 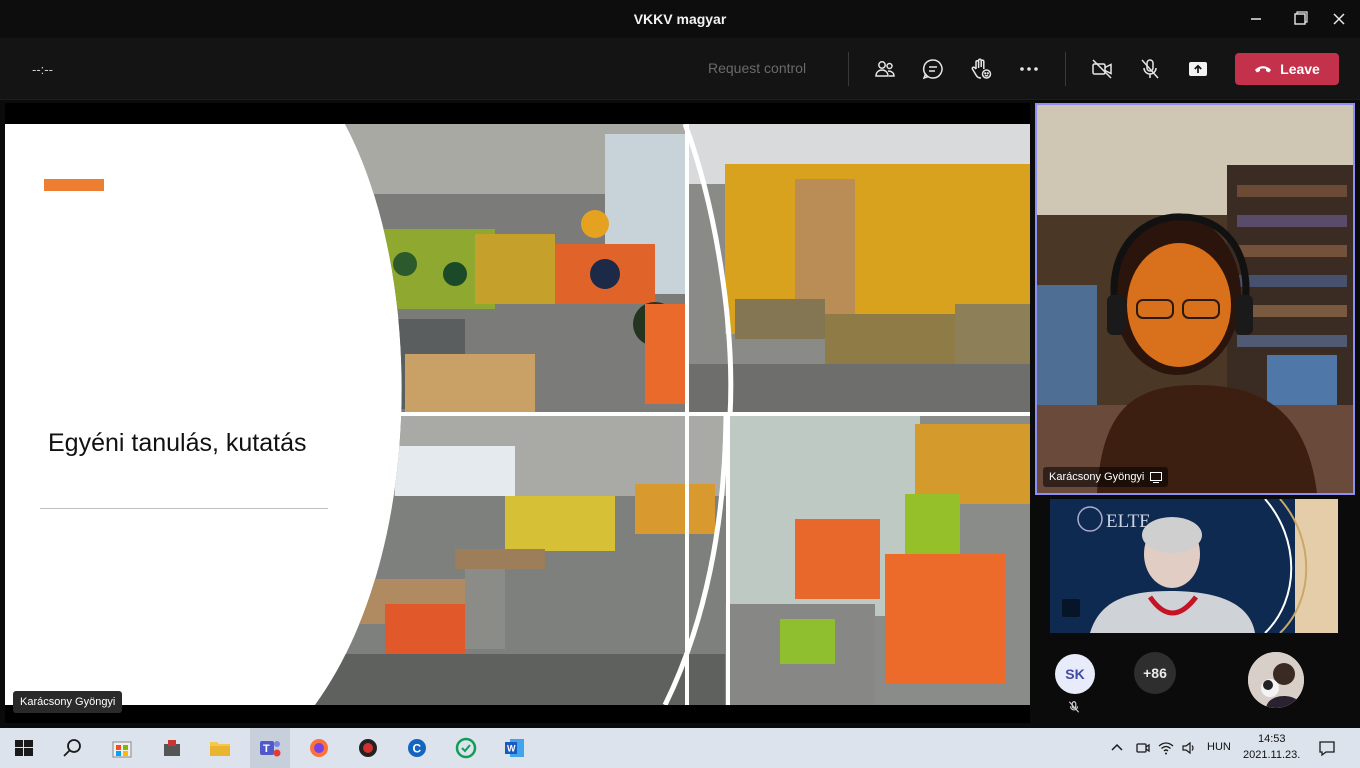 I want to click on more-icon, so click(x=1029, y=69).